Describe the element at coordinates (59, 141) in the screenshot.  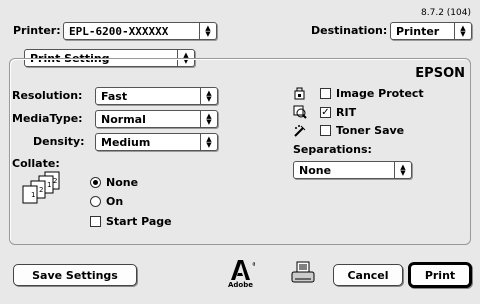
I see `density-label: Density:` at that location.